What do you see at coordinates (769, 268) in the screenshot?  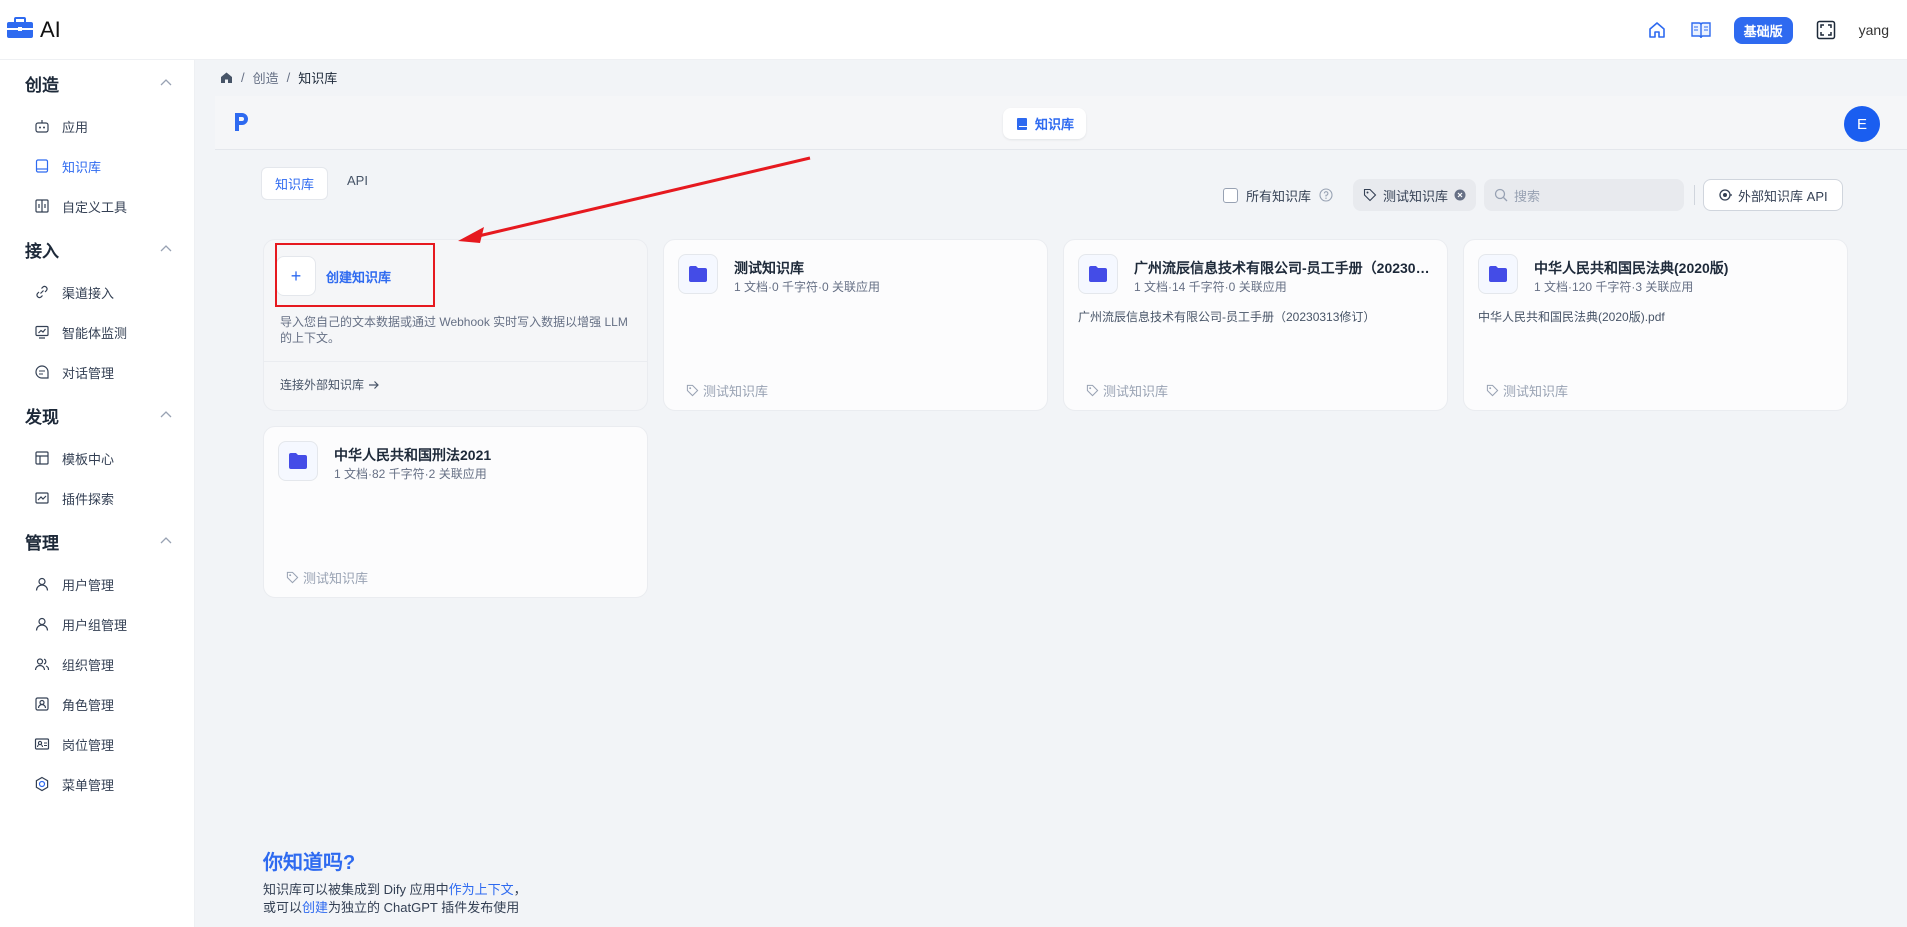 I see `dataset-title: 测试知识库` at bounding box center [769, 268].